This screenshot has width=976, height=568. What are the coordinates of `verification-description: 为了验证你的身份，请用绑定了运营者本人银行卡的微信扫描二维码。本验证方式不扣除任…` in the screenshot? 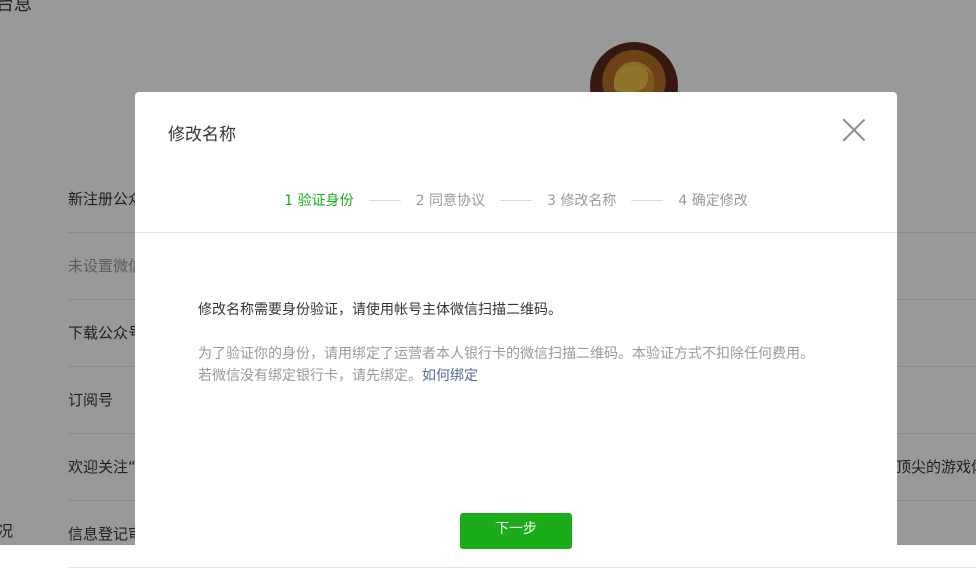 It's located at (513, 365).